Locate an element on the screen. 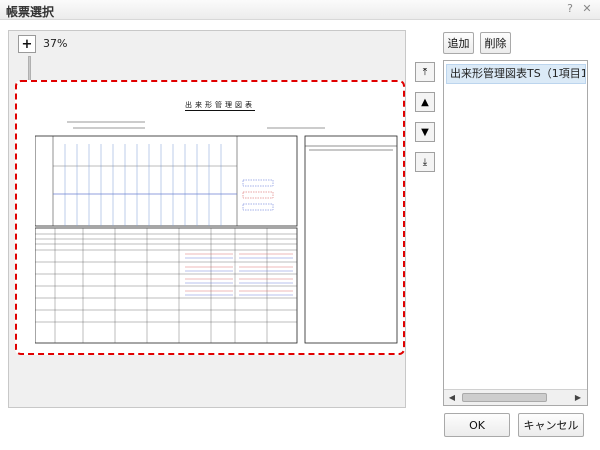  move-top-button: ⤒ is located at coordinates (425, 72).